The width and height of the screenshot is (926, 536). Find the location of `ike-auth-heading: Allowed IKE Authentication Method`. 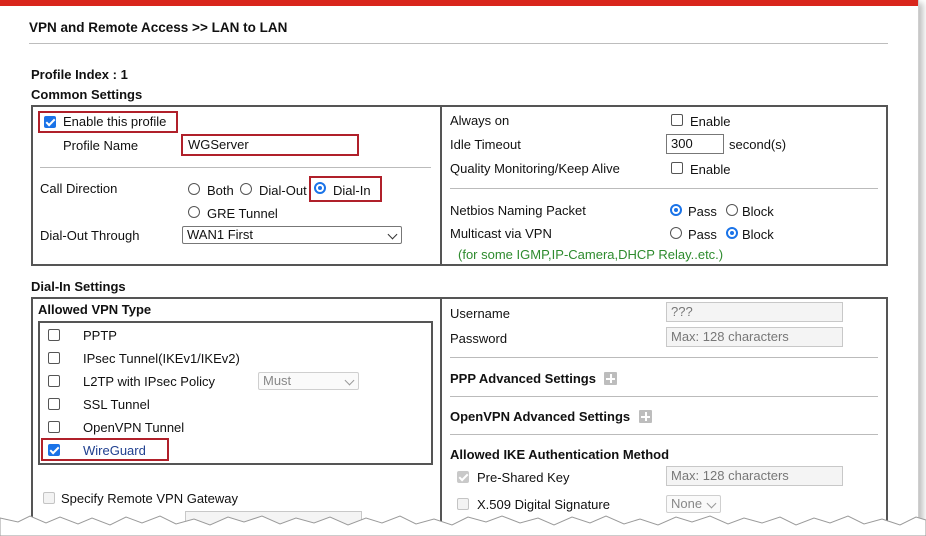

ike-auth-heading: Allowed IKE Authentication Method is located at coordinates (560, 454).